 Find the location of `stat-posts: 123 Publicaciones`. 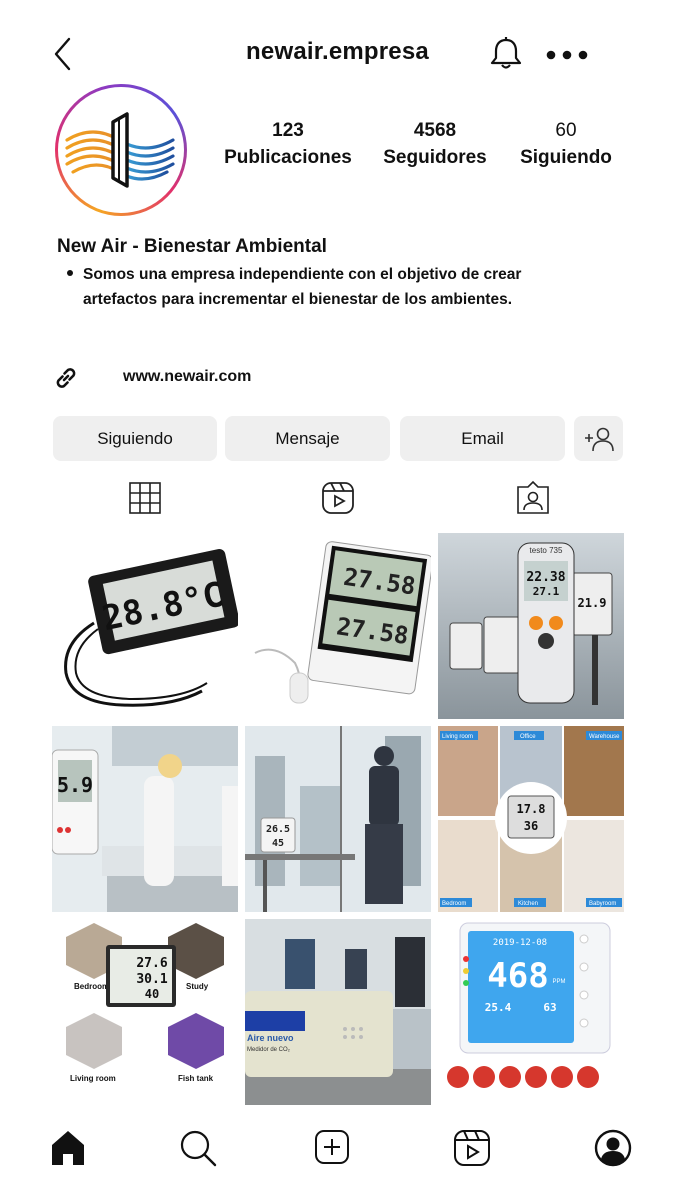

stat-posts: 123 Publicaciones is located at coordinates (288, 145).